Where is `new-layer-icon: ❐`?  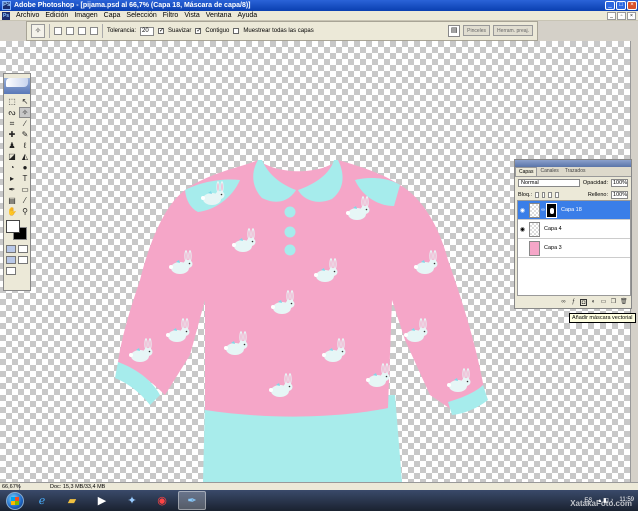 new-layer-icon: ❐ is located at coordinates (613, 302).